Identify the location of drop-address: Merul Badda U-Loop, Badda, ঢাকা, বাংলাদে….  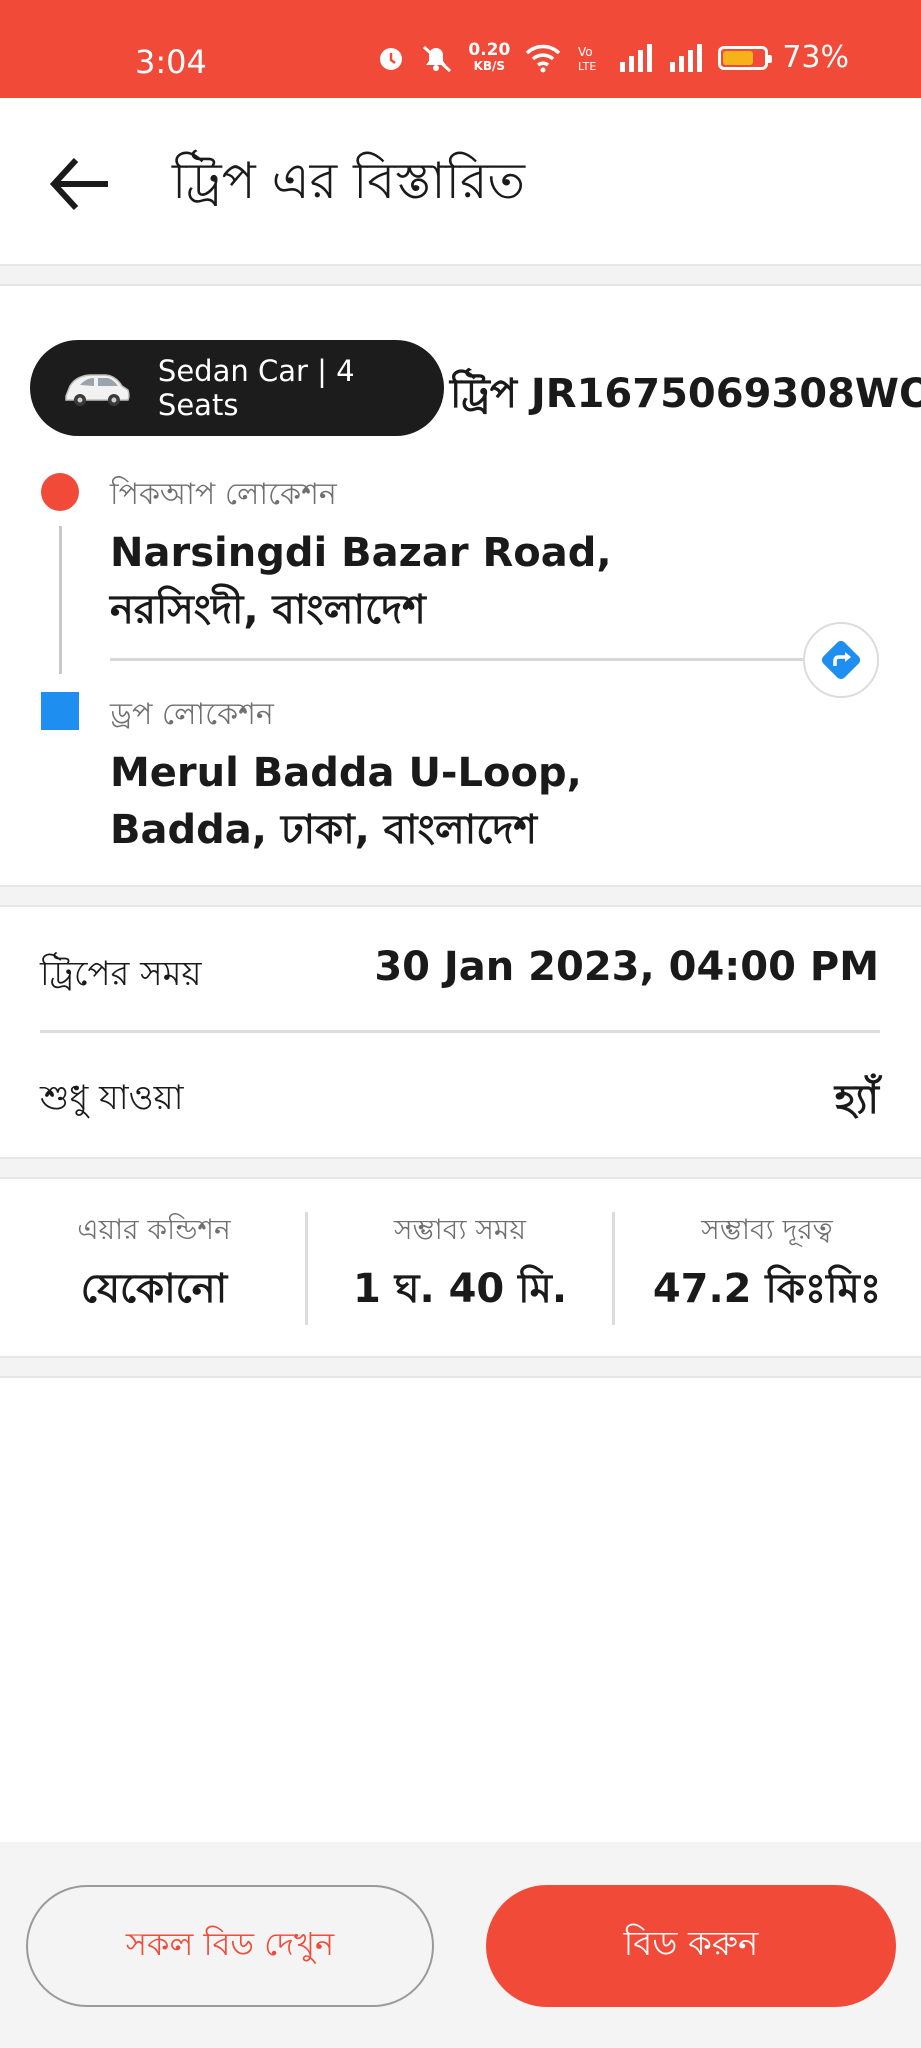
(346, 801).